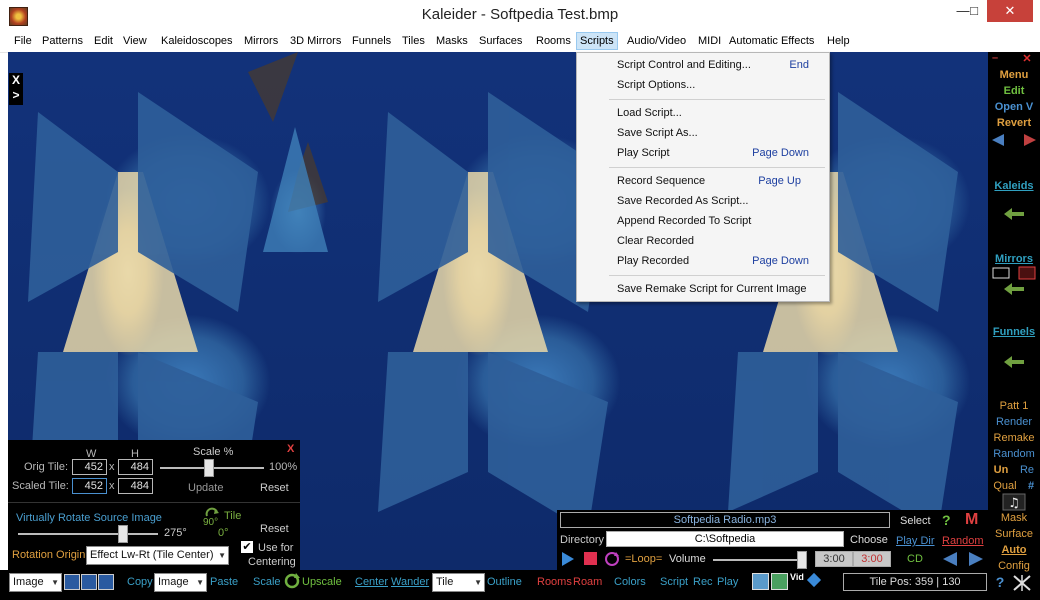 This screenshot has width=1040, height=600. I want to click on menu-item-append-recorded: Append Recorded To Script, so click(719, 224).